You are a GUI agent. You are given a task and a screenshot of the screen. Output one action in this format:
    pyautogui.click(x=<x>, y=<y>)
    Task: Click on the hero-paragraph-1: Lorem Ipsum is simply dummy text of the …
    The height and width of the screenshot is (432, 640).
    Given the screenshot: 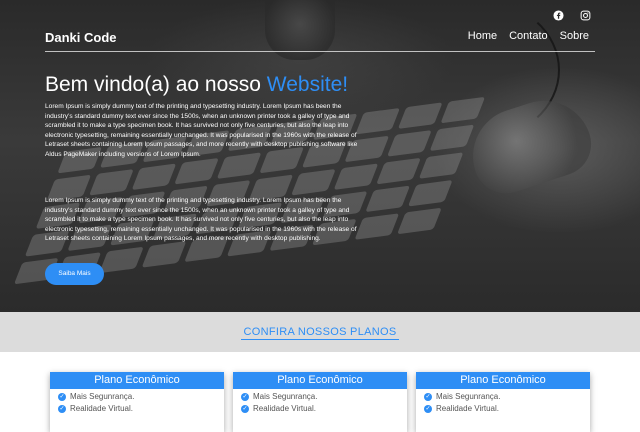 What is the action you would take?
    pyautogui.click(x=201, y=130)
    